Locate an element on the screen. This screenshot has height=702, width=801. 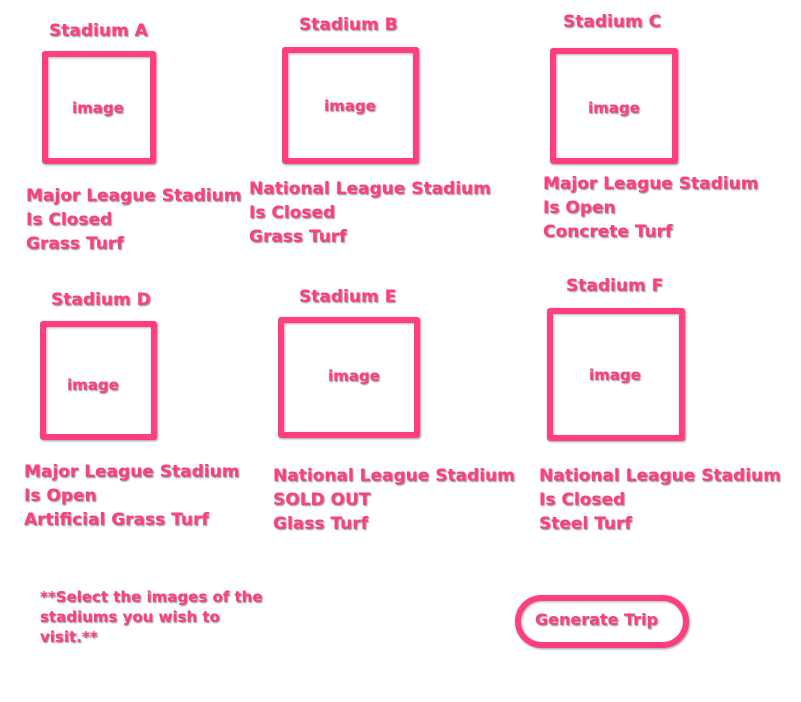
stadium-a-image: image is located at coordinates (99, 107).